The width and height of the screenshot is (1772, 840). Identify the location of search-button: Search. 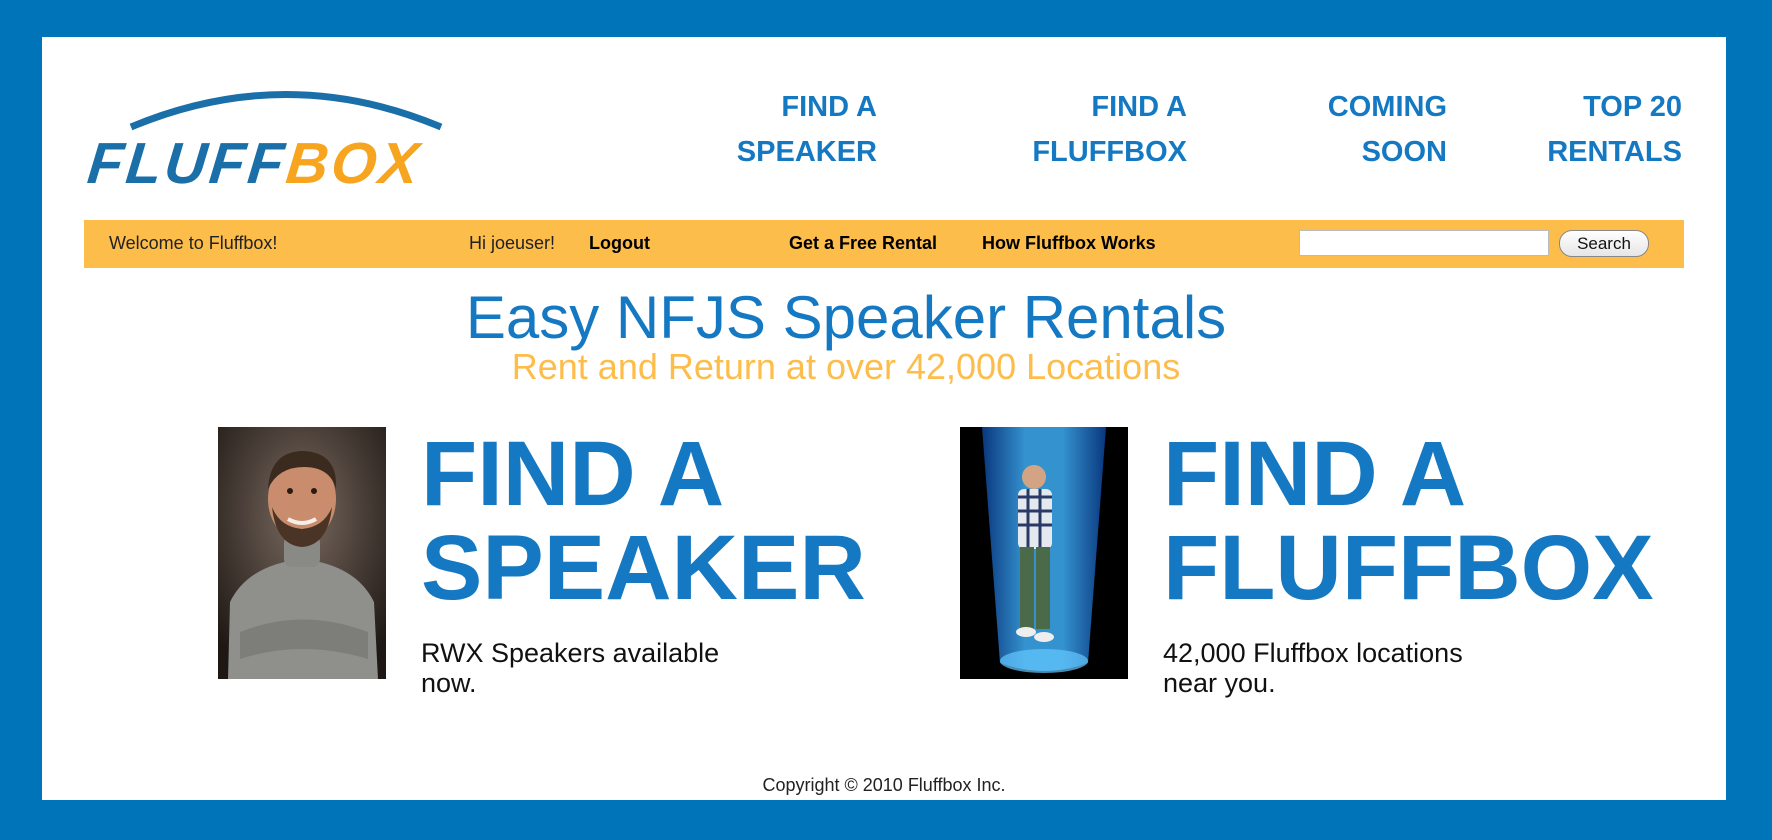
(1604, 243).